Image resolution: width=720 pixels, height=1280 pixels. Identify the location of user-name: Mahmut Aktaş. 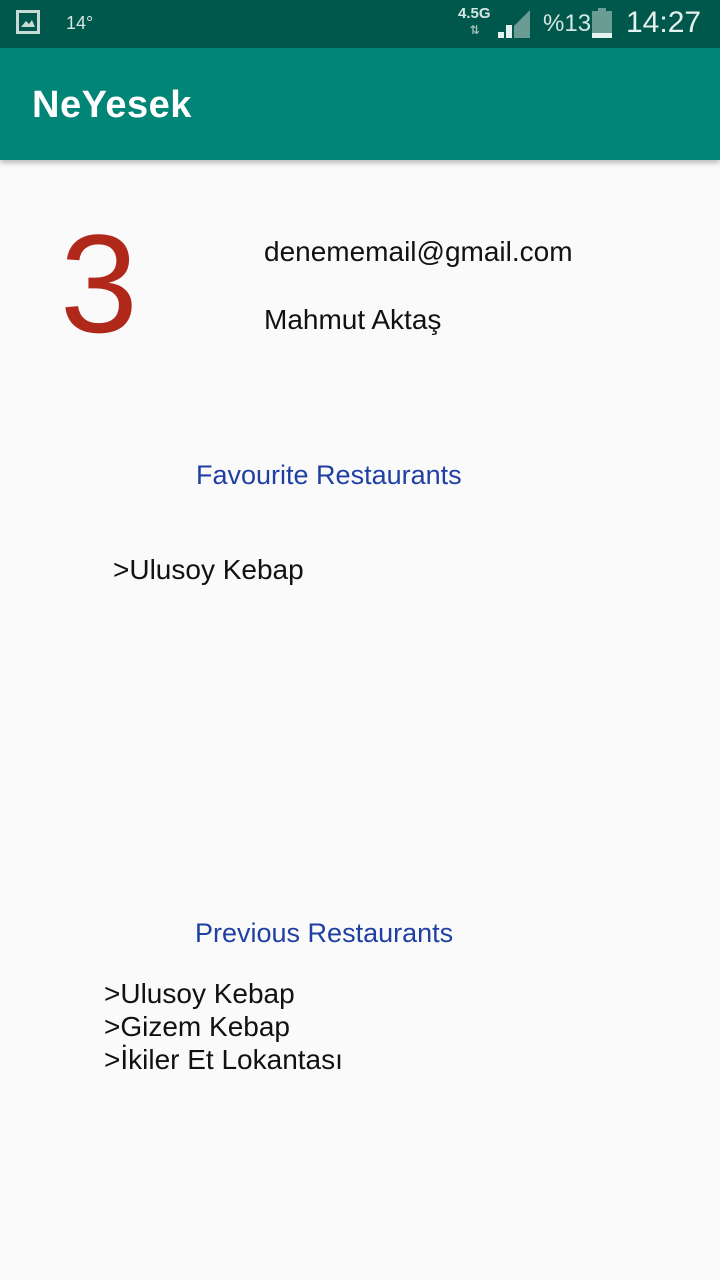
(353, 319).